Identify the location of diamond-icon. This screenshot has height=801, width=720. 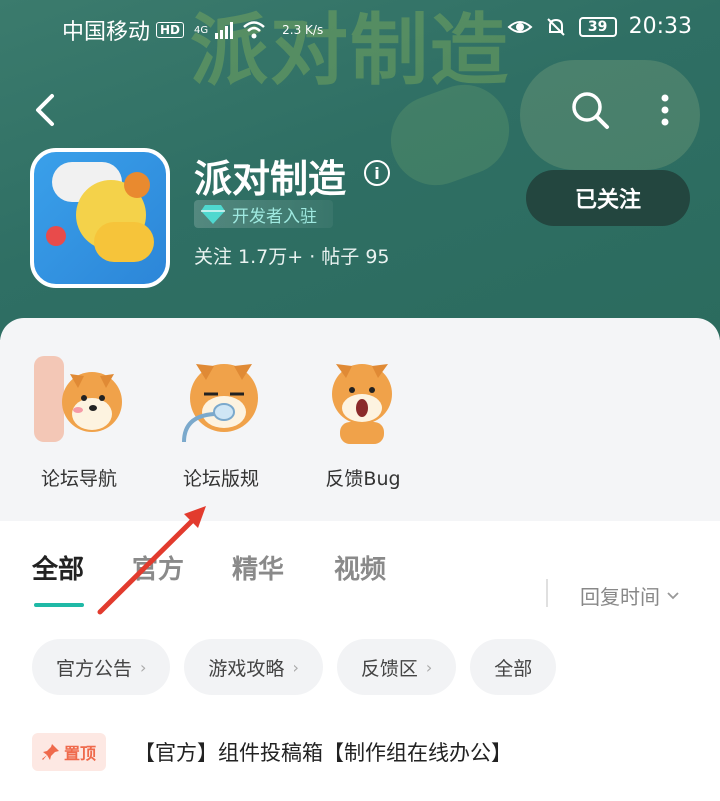
(213, 214).